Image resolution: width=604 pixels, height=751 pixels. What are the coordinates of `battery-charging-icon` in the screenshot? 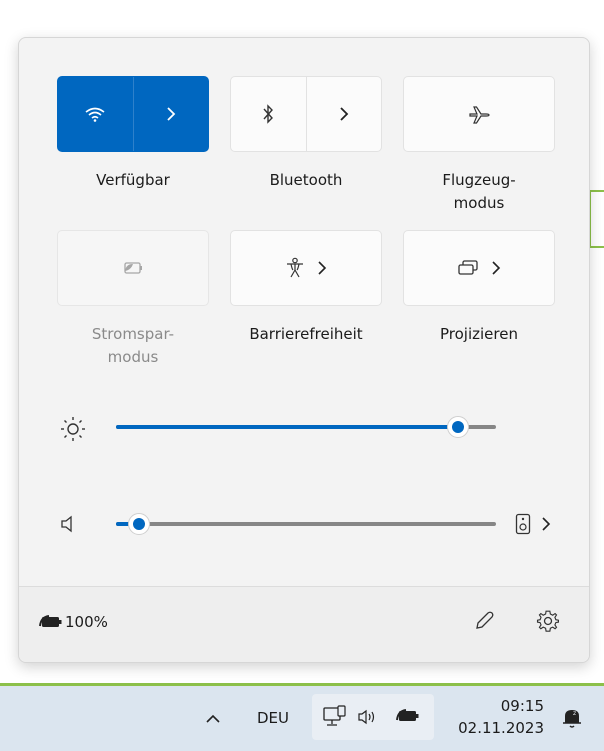 It's located at (50, 621).